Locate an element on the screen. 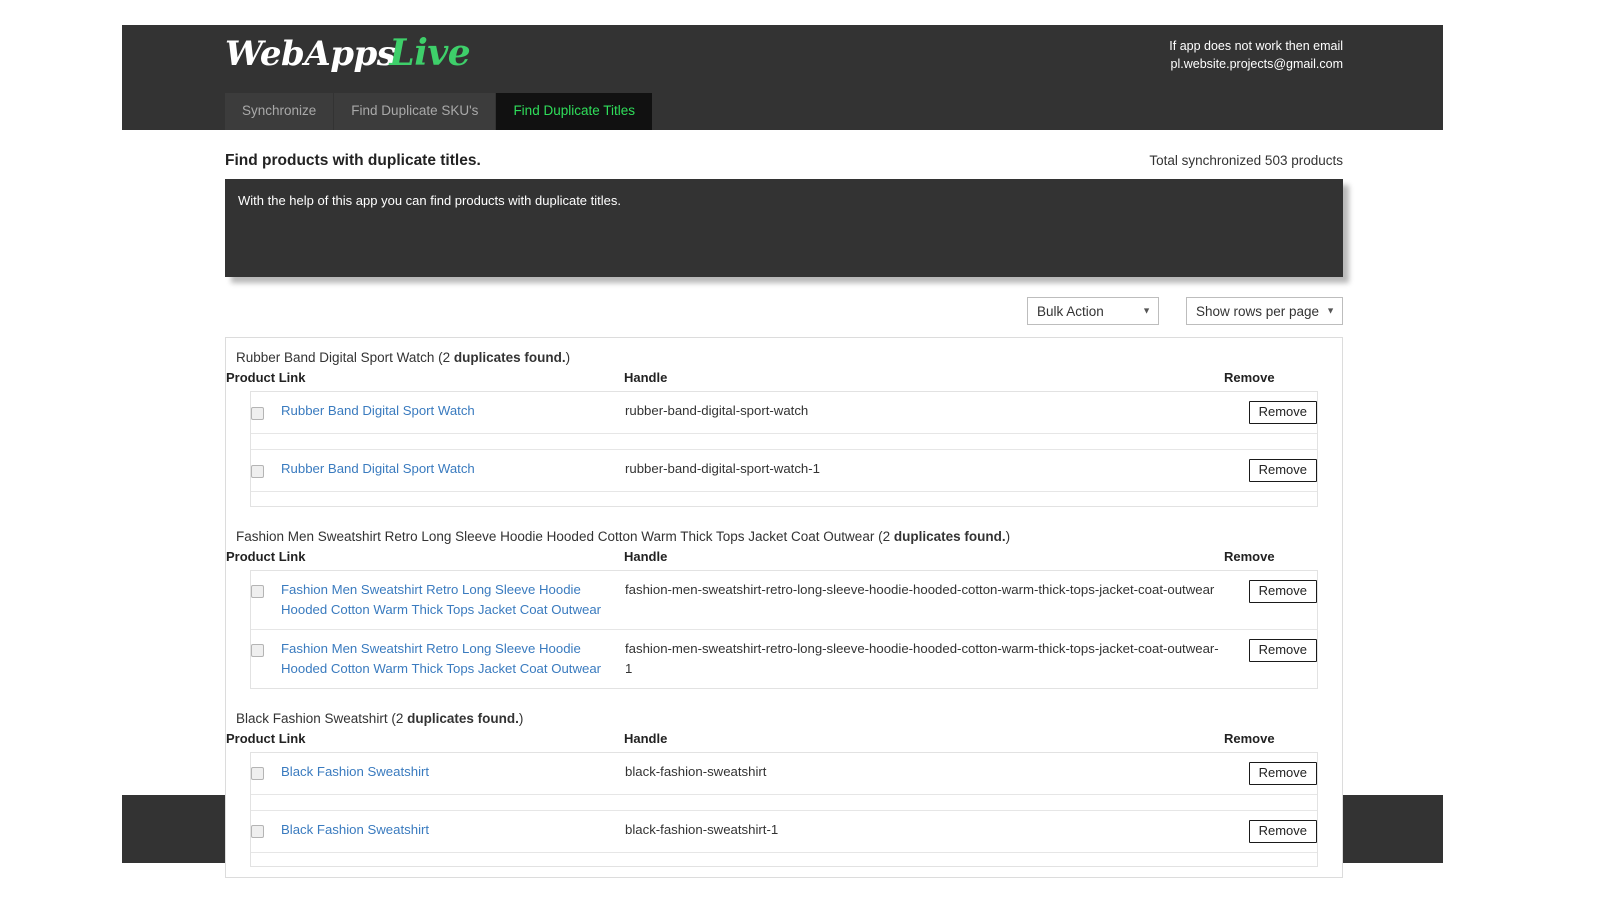 Image resolution: width=1600 pixels, height=900 pixels. group-title-text: Black Fashion Sweatshirt is located at coordinates (312, 718).